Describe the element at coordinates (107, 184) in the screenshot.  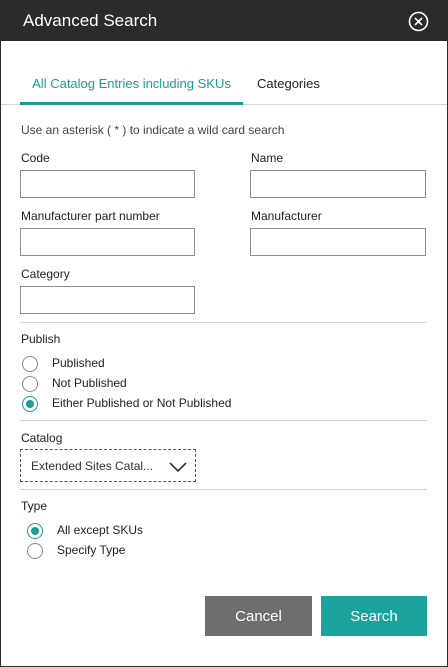
I see `code-input` at that location.